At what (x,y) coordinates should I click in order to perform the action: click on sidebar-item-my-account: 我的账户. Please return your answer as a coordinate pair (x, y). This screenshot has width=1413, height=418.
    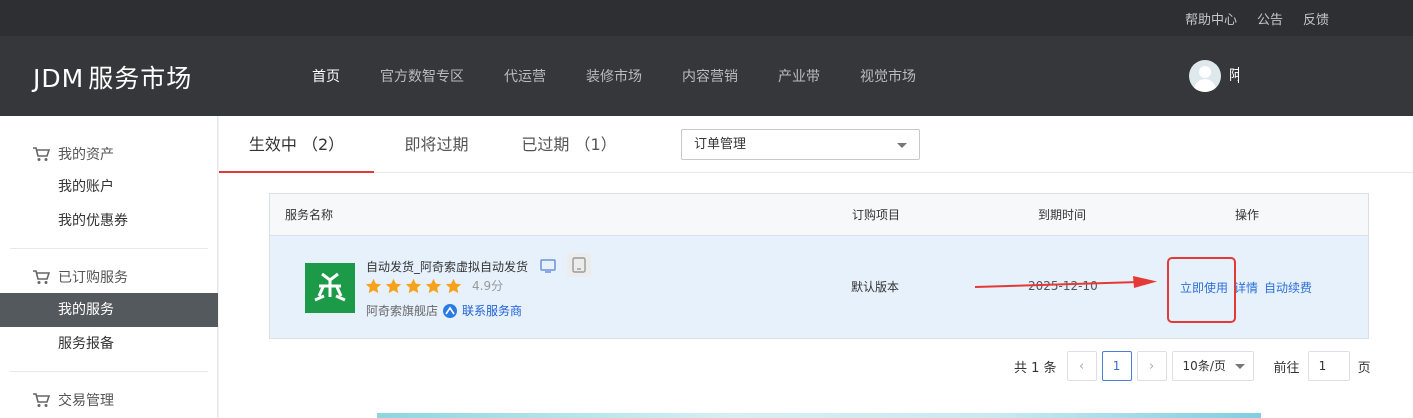
    Looking at the image, I should click on (109, 187).